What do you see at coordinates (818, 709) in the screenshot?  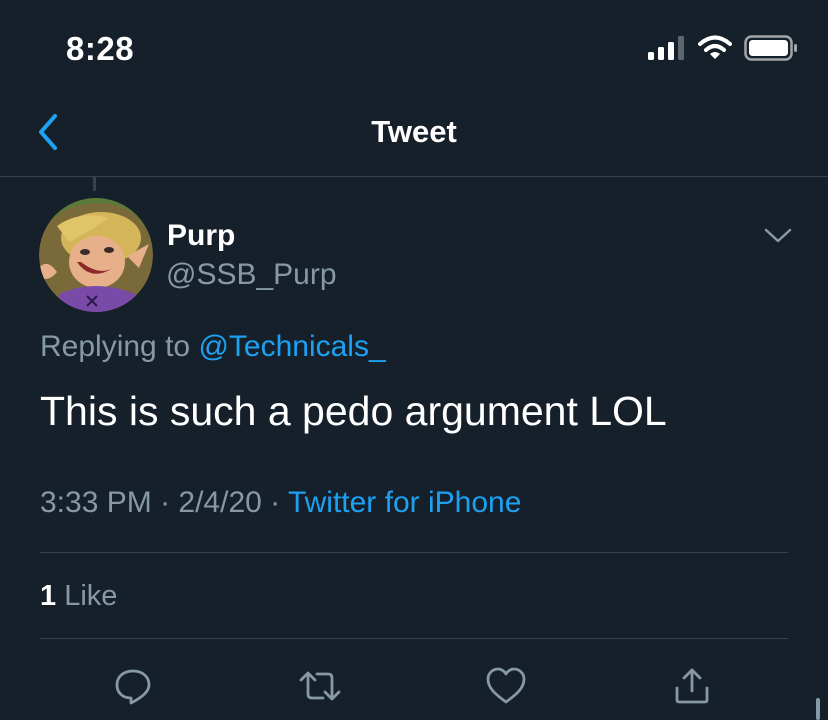 I see `scroll-indicator` at bounding box center [818, 709].